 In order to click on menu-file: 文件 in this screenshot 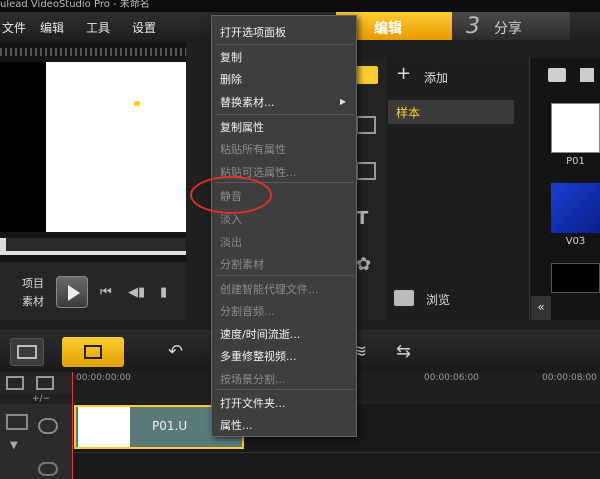, I will do `click(14, 27)`.